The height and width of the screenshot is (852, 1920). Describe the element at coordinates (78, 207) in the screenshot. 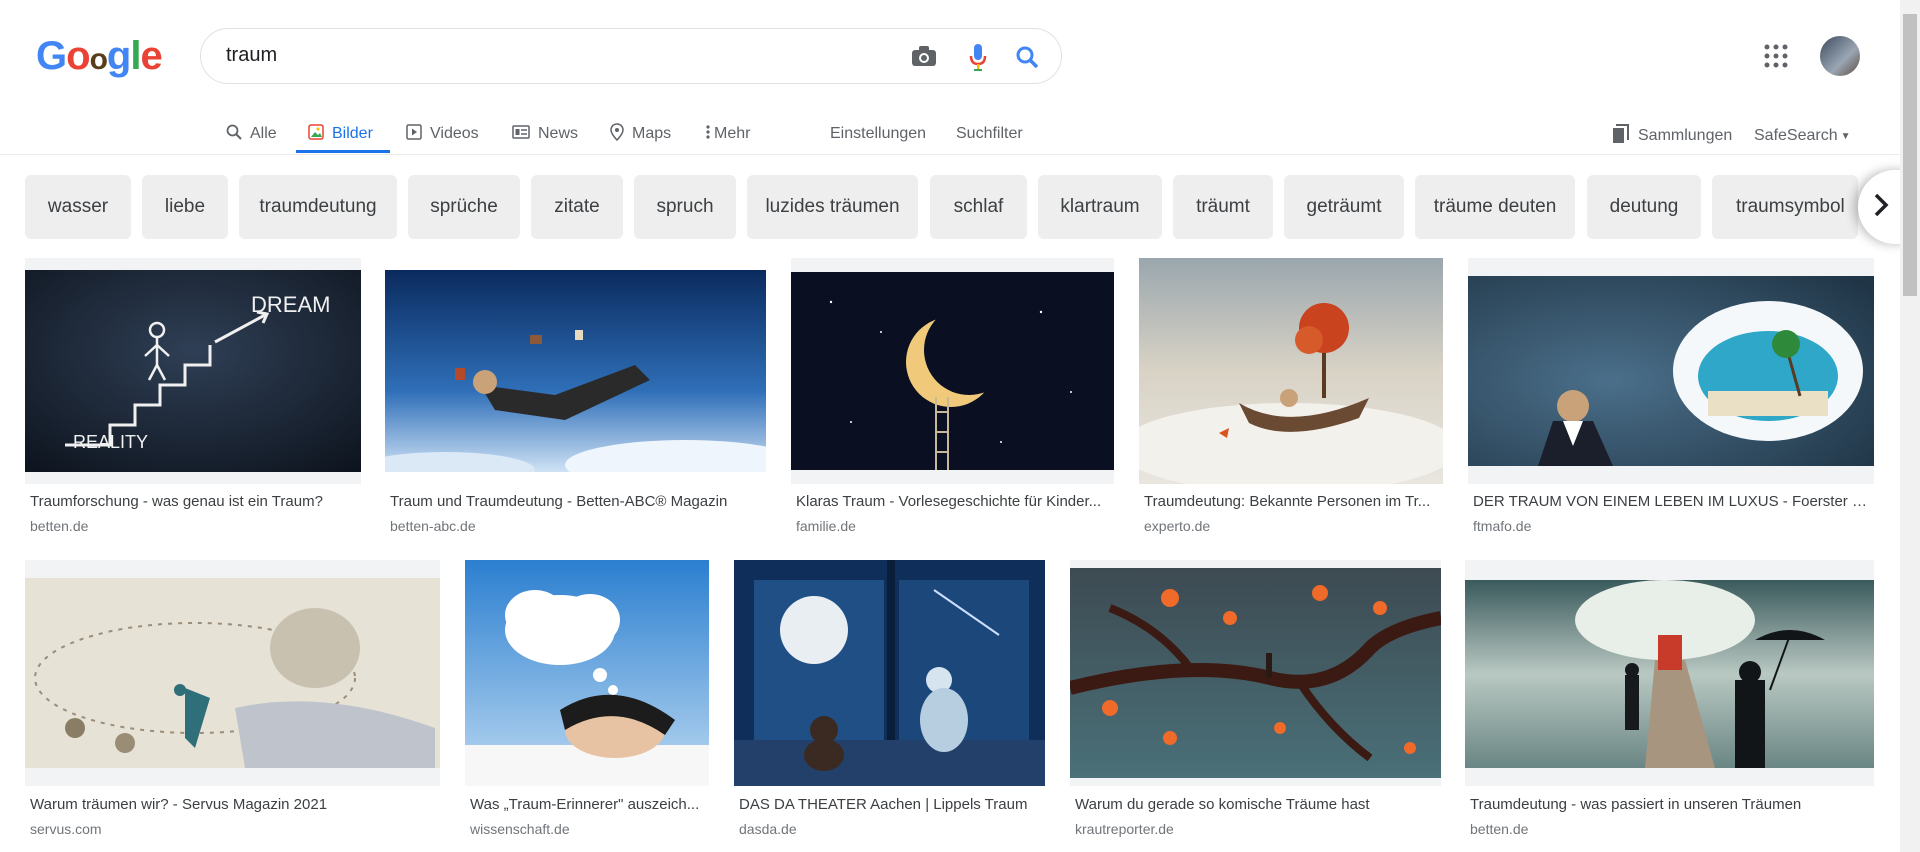

I see `chip: wasser` at that location.